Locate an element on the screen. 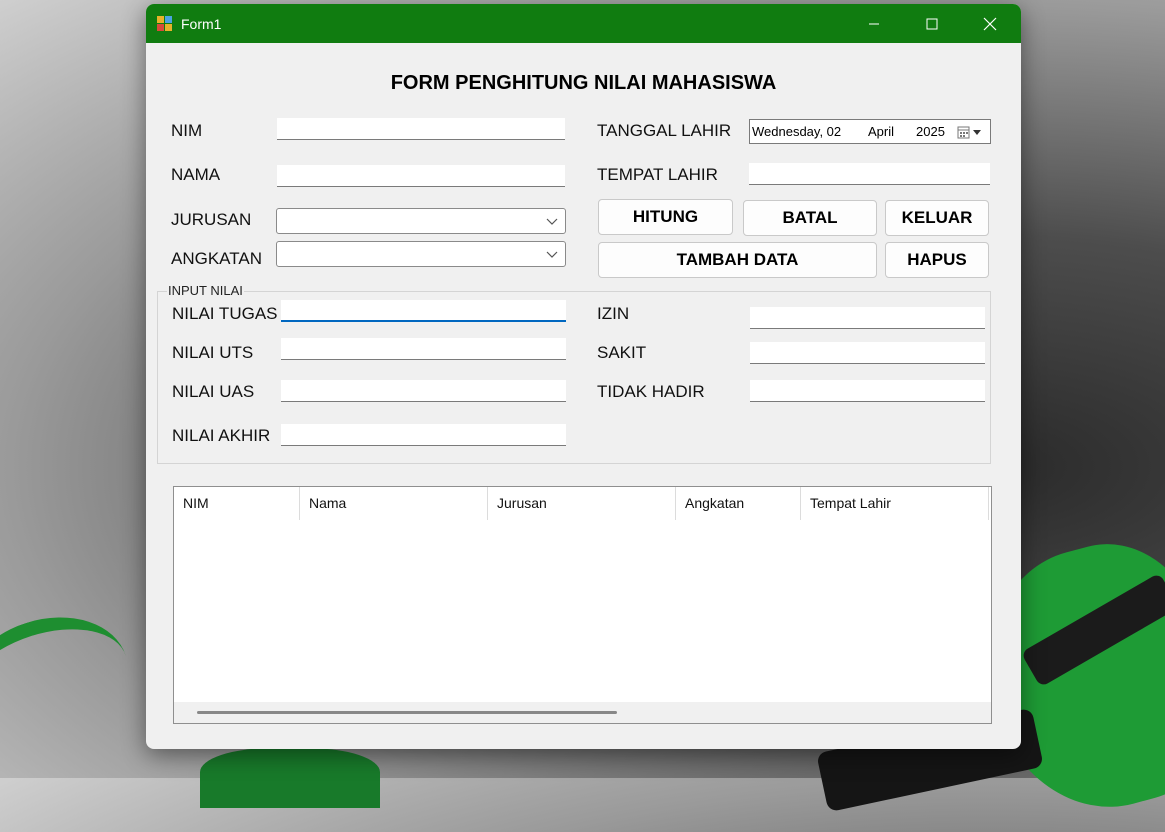 This screenshot has width=1165, height=832. nilai-uts-input is located at coordinates (423, 349).